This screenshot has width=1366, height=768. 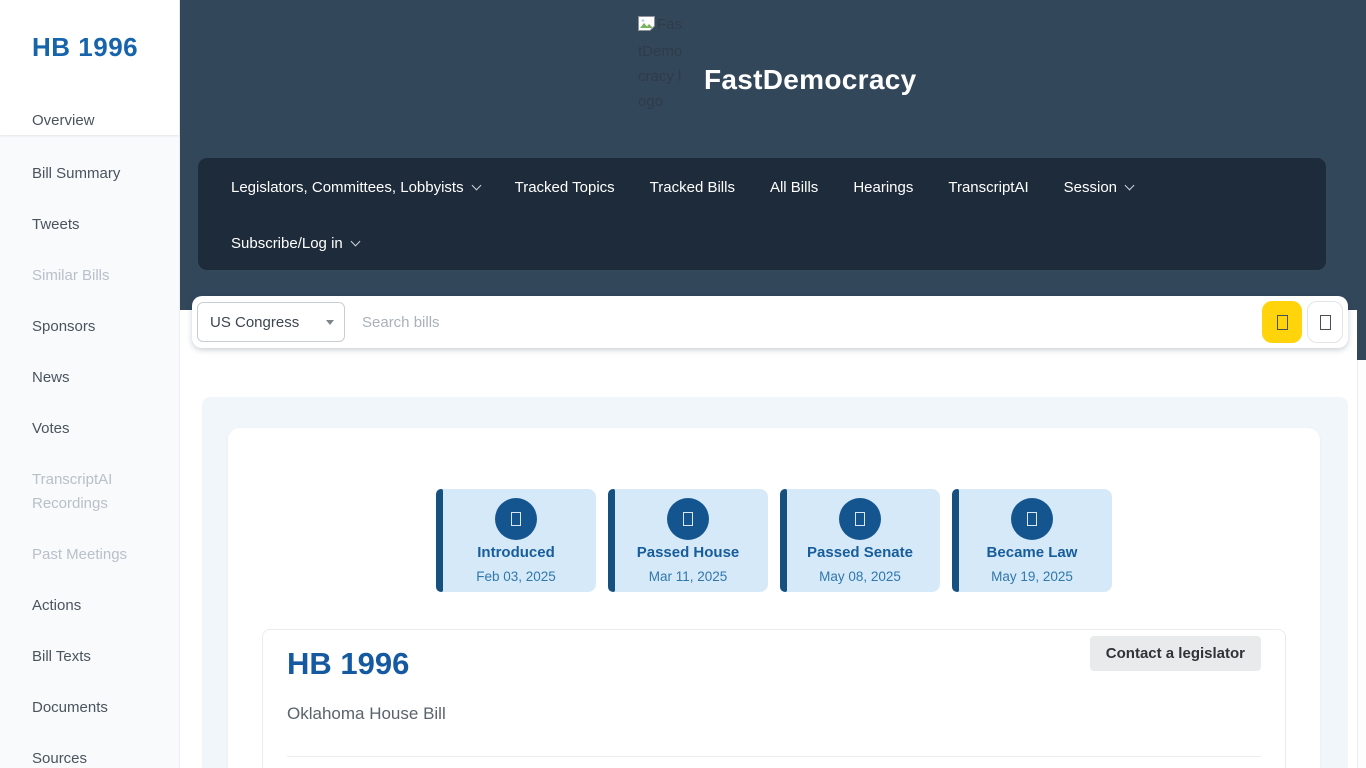 I want to click on milestone-label: Introduced, so click(x=516, y=552).